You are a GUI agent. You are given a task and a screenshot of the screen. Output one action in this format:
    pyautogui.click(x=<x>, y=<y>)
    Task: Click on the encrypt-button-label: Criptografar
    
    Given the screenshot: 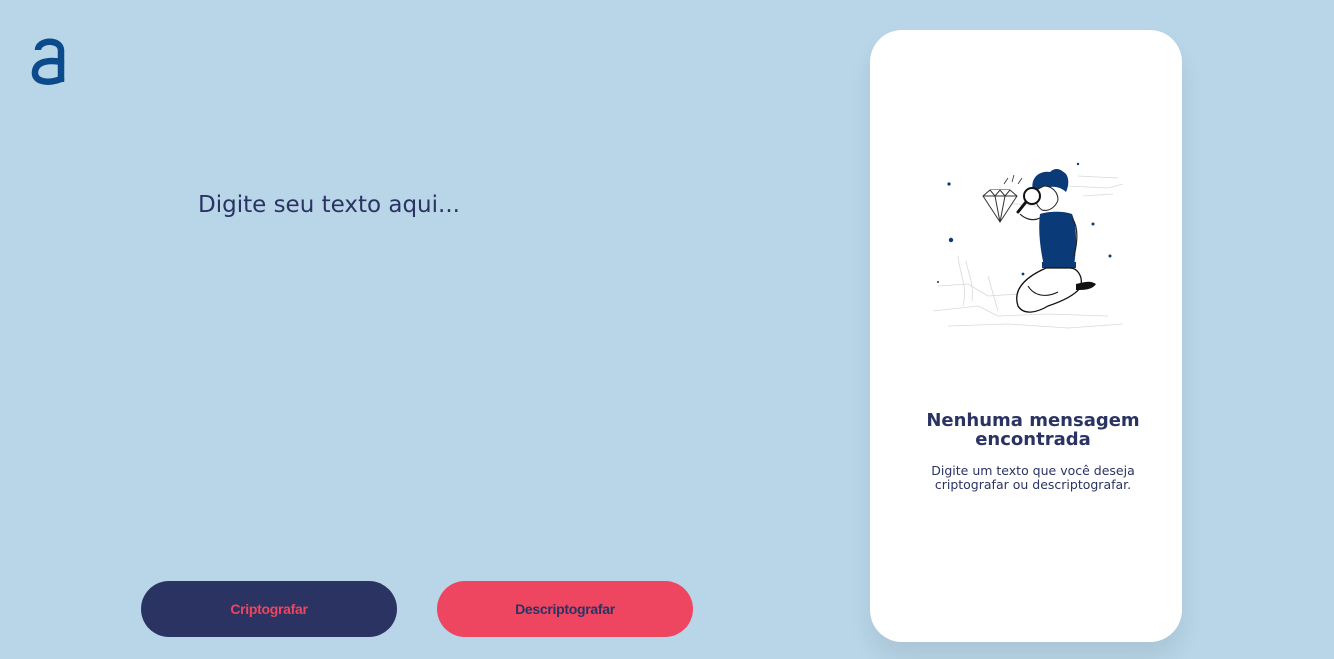 What is the action you would take?
    pyautogui.click(x=269, y=609)
    